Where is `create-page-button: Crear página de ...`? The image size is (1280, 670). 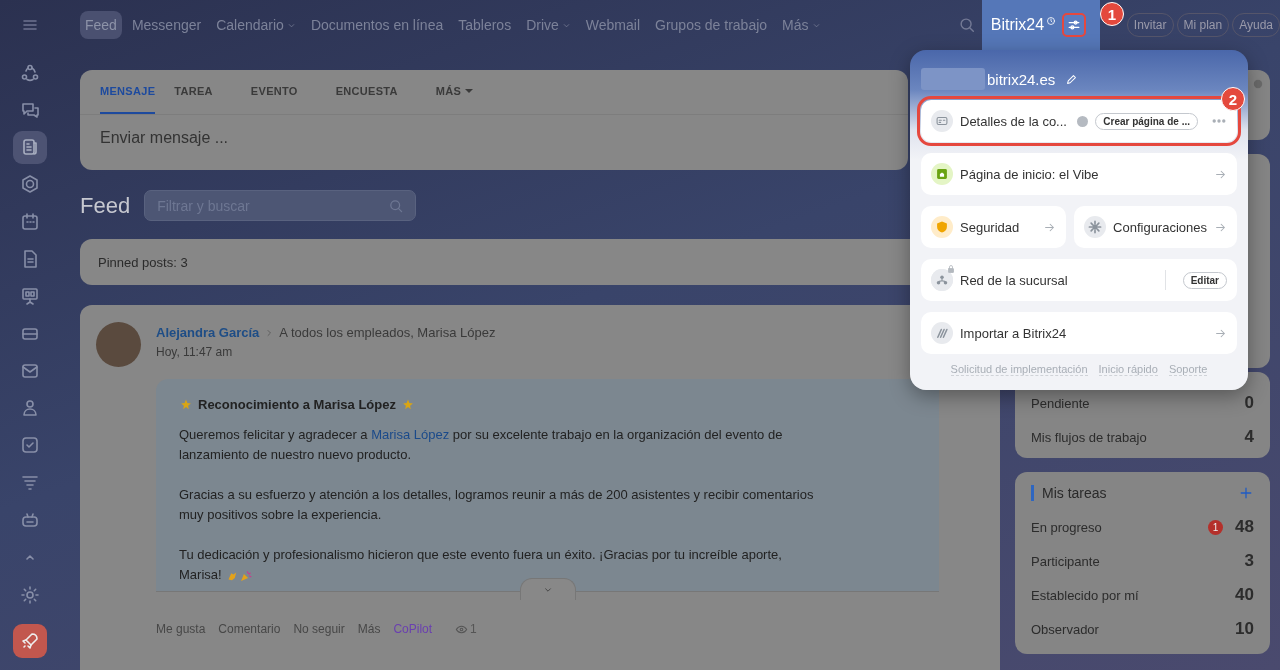
create-page-button: Crear página de ... is located at coordinates (1146, 121).